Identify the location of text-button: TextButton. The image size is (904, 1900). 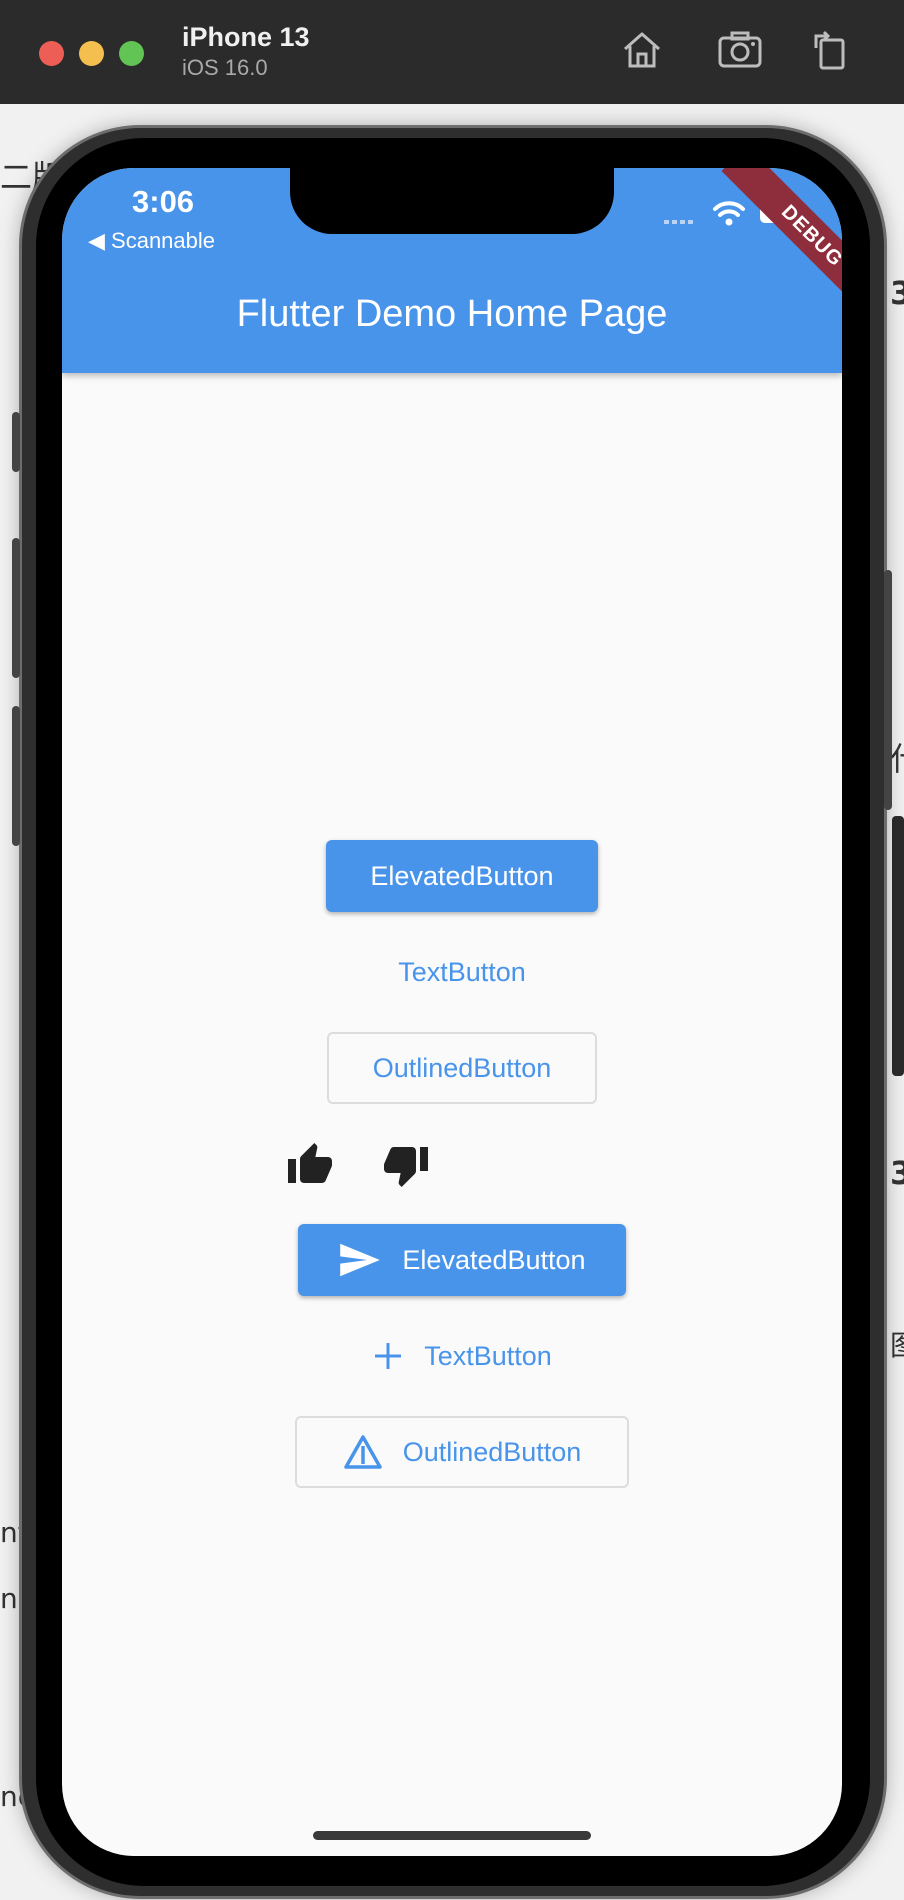
(462, 972).